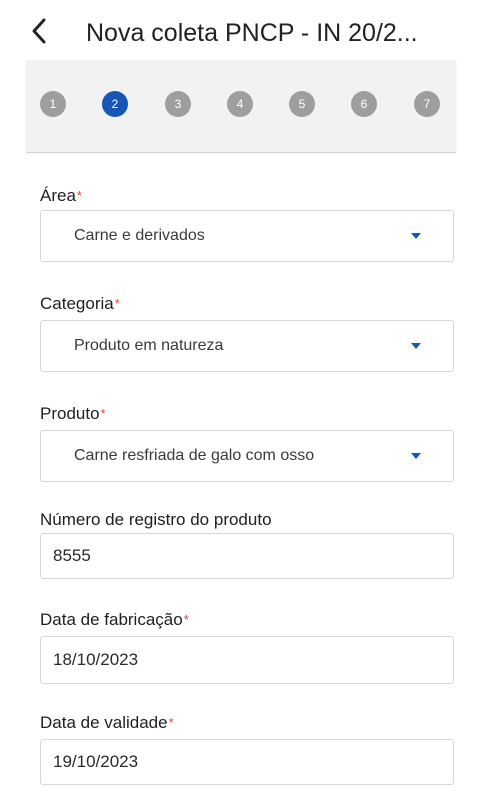 The height and width of the screenshot is (804, 479). What do you see at coordinates (302, 104) in the screenshot?
I see `step-5: 5` at bounding box center [302, 104].